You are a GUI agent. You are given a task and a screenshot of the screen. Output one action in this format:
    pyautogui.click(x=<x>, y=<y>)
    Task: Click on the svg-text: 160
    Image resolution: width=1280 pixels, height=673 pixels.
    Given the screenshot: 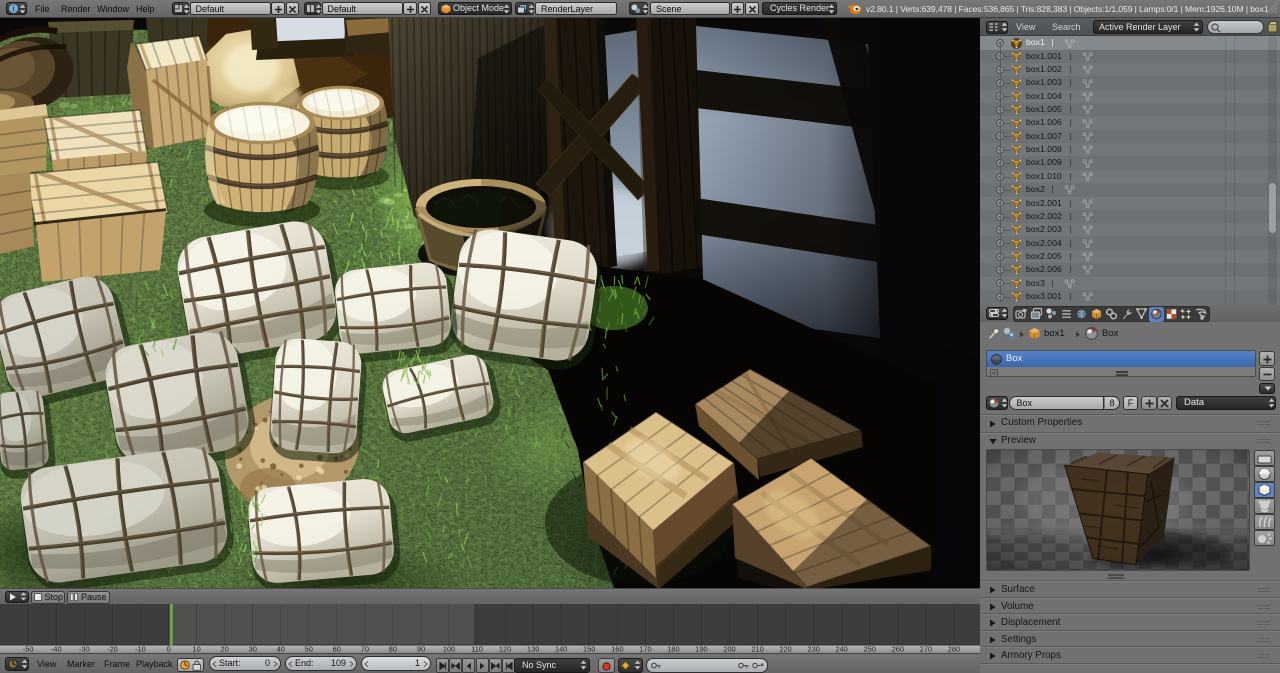 What is the action you would take?
    pyautogui.click(x=617, y=649)
    